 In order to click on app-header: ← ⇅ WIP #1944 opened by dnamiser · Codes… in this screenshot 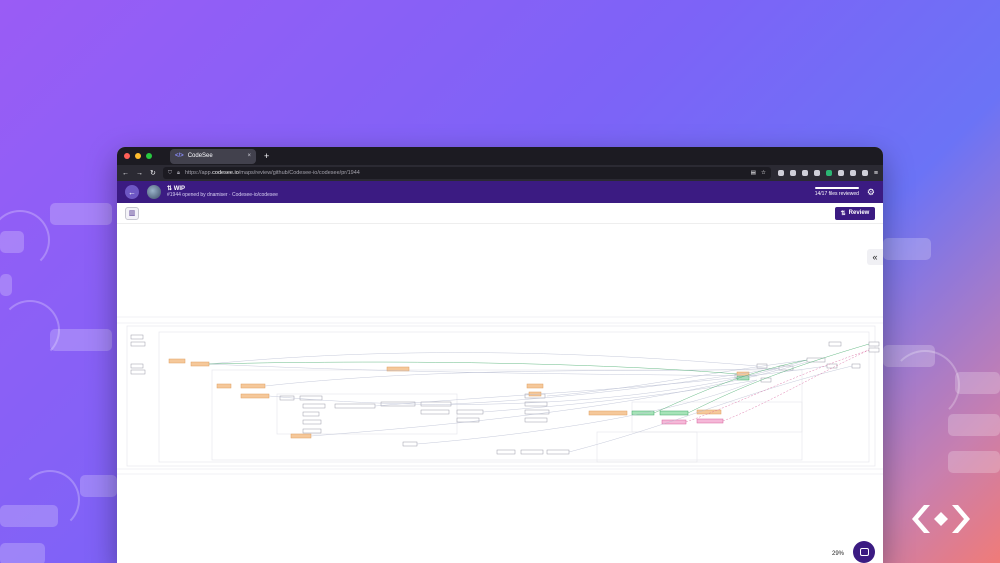, I will do `click(500, 192)`.